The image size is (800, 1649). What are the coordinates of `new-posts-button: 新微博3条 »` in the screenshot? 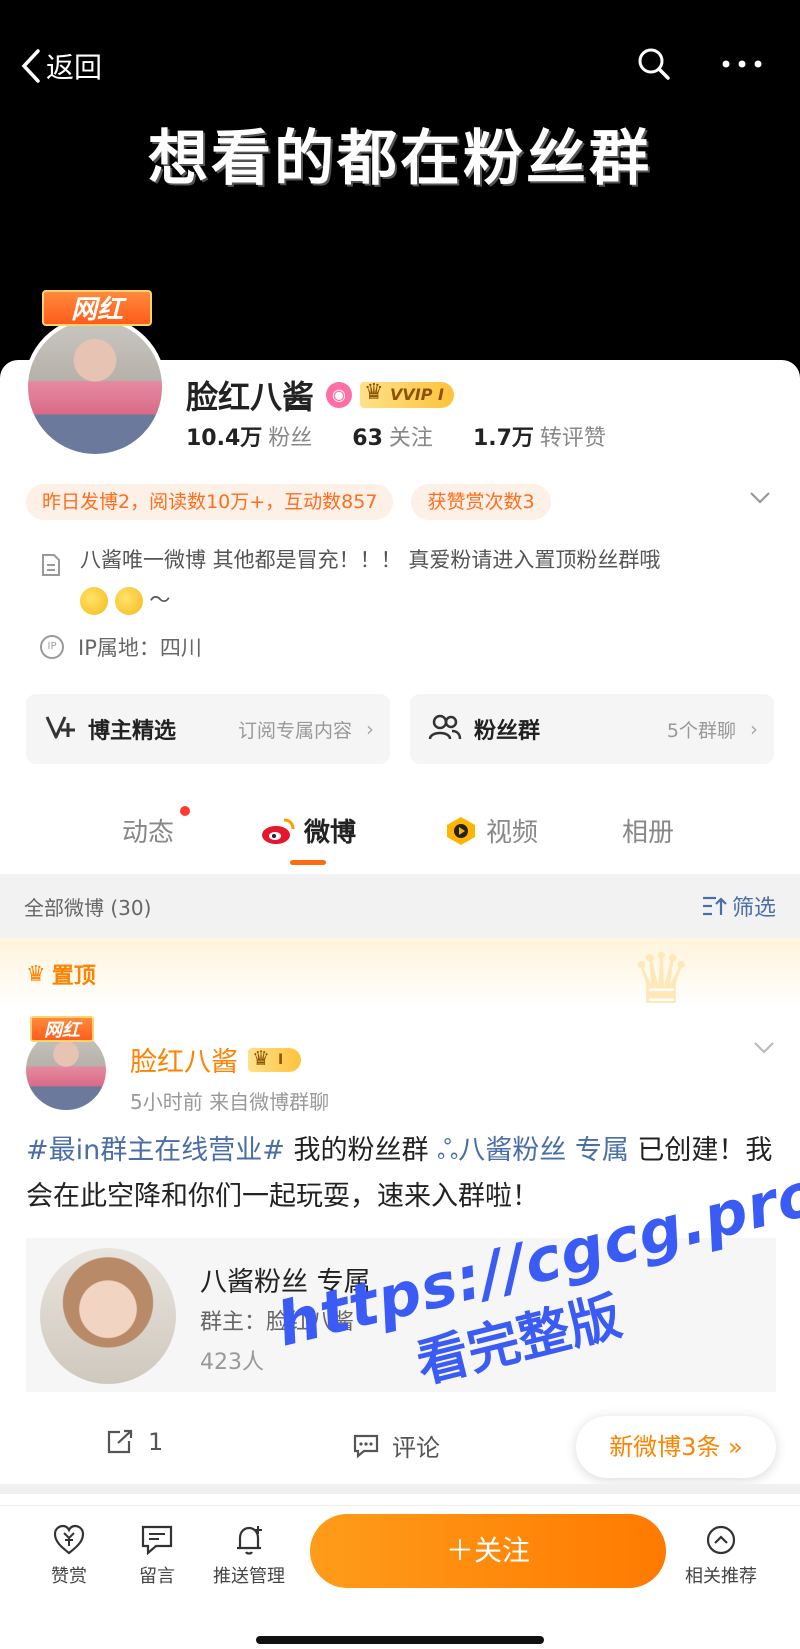 It's located at (676, 1447).